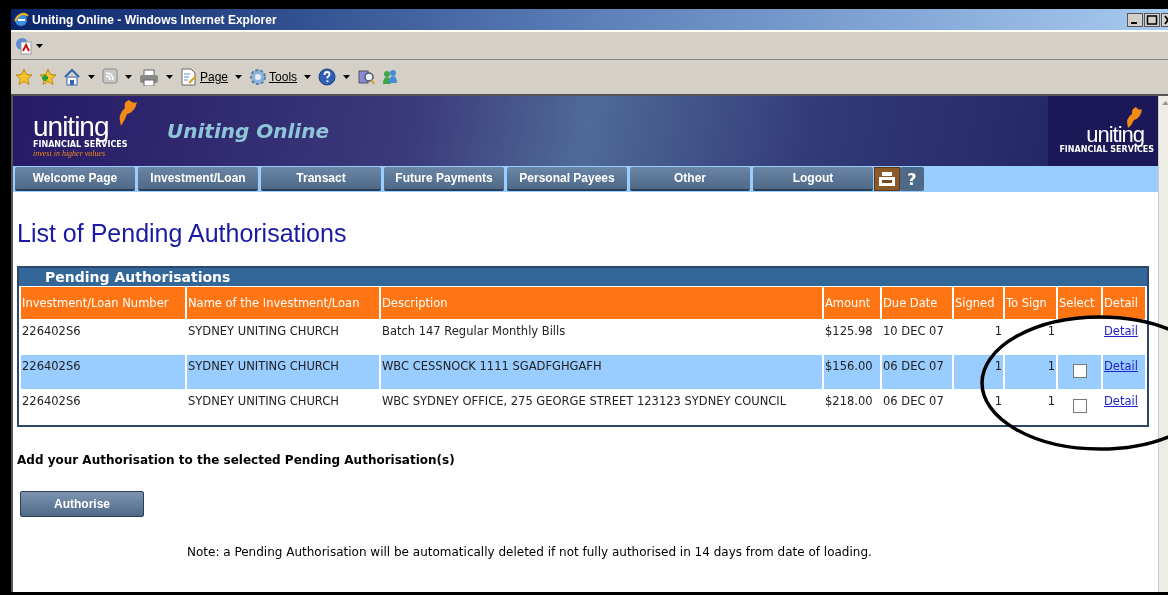 The height and width of the screenshot is (595, 1168). I want to click on close-icon, so click(1164, 19).